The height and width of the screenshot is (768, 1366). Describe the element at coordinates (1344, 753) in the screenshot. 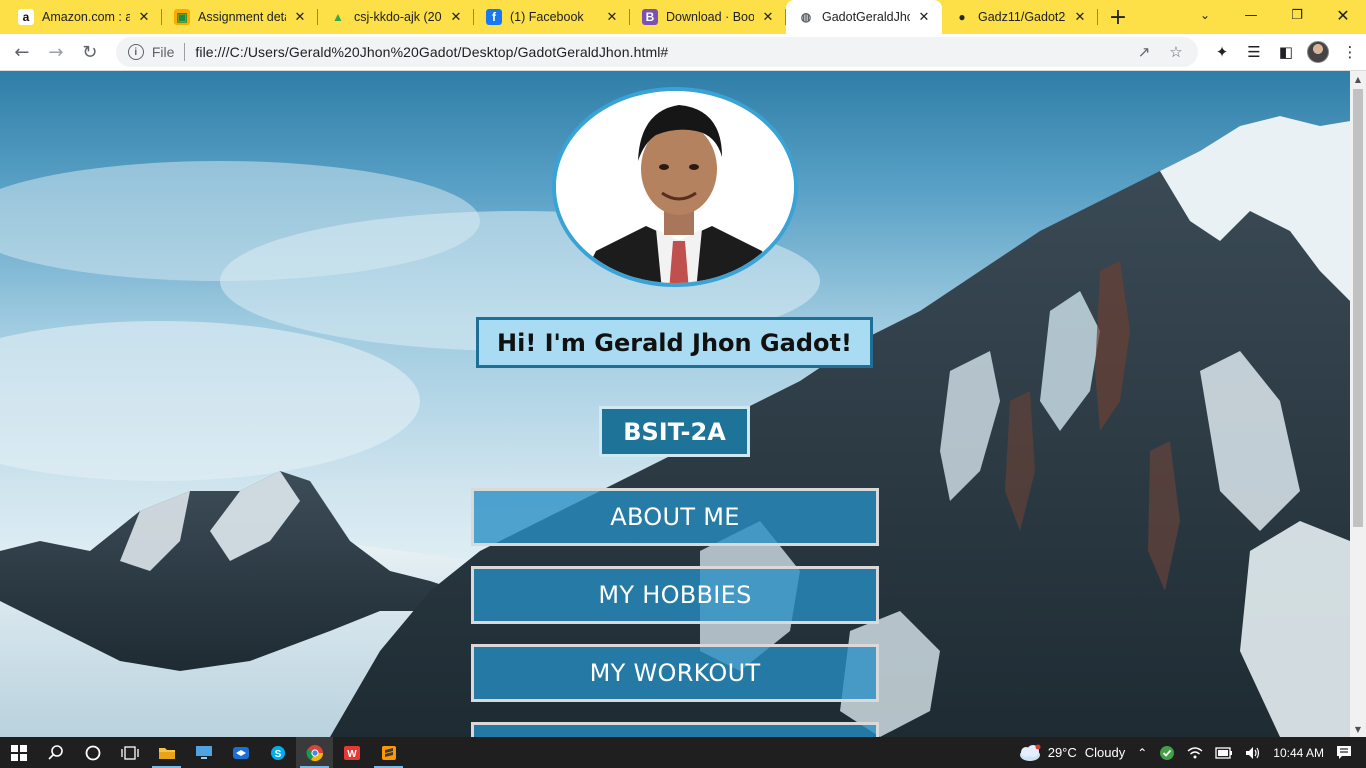

I see `action-center-icon` at that location.